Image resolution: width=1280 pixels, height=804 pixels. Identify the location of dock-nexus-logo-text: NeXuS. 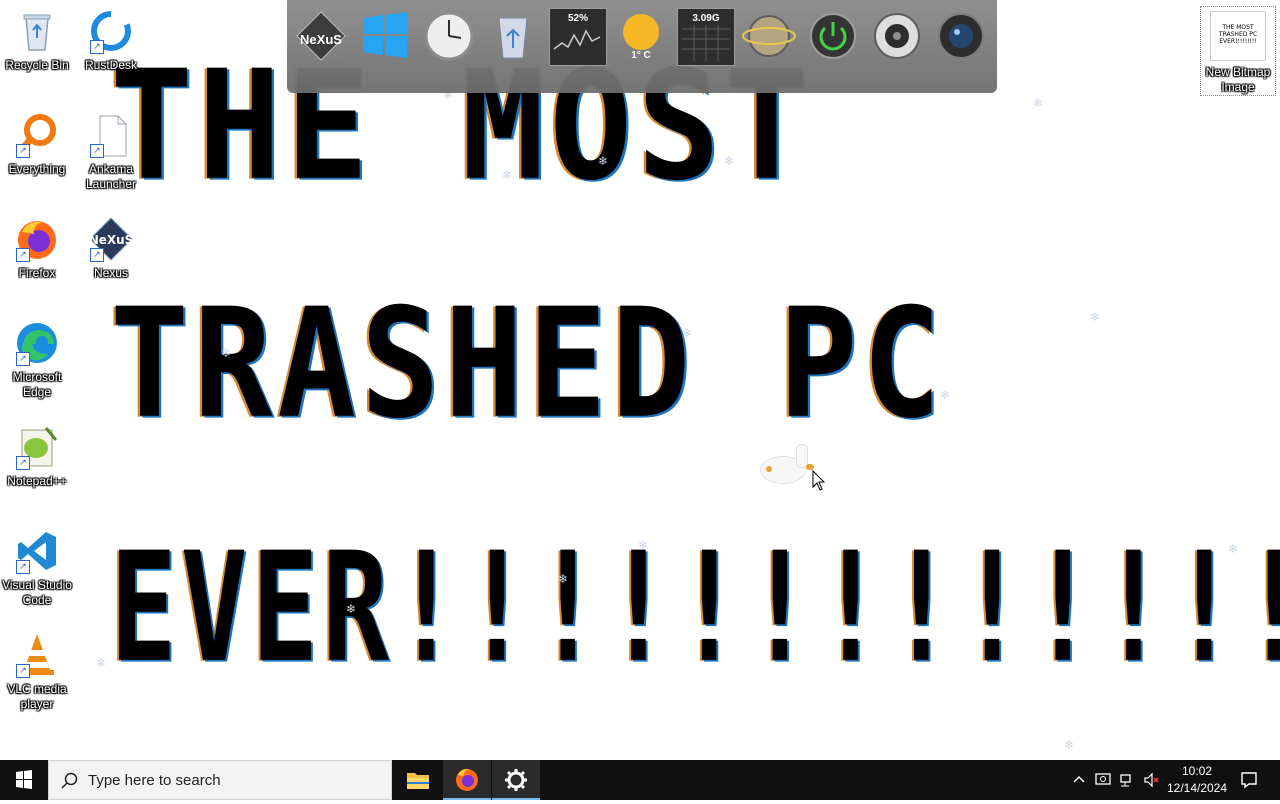
(321, 39).